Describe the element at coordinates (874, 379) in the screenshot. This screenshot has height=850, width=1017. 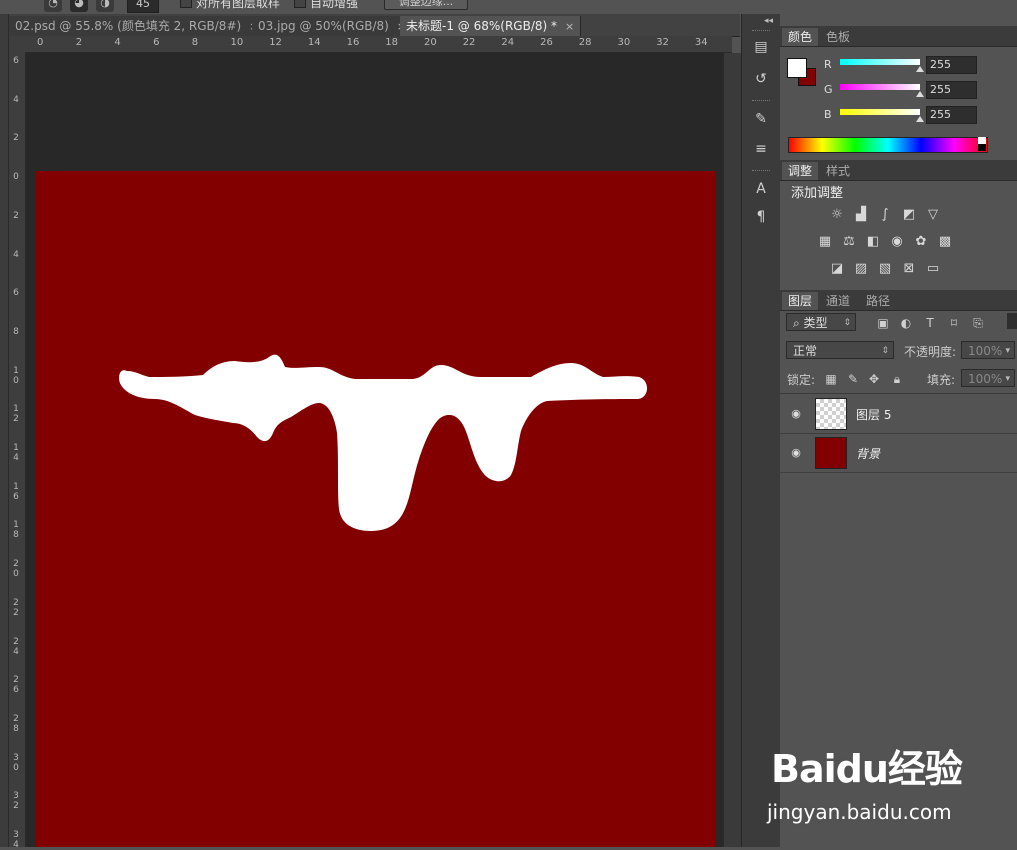
I see `lock-position-icon: ✥` at that location.